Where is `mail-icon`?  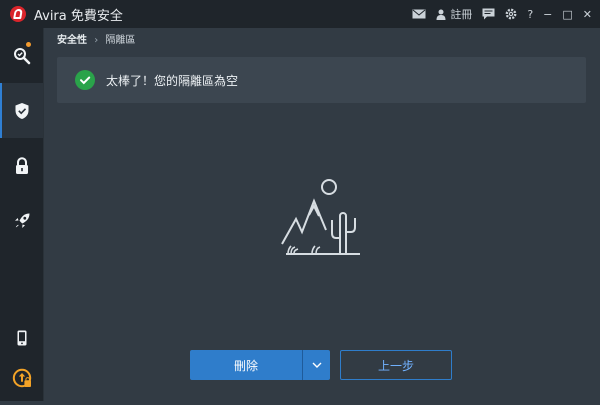 mail-icon is located at coordinates (419, 14).